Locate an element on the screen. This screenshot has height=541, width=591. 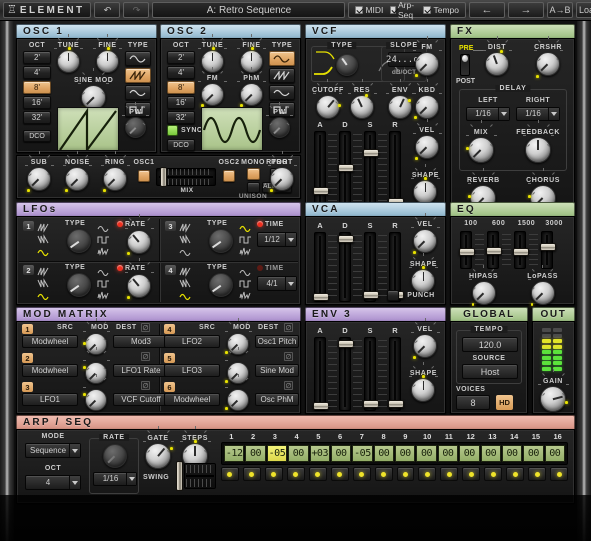
osc2-oct-16: 16' is located at coordinates (181, 102).